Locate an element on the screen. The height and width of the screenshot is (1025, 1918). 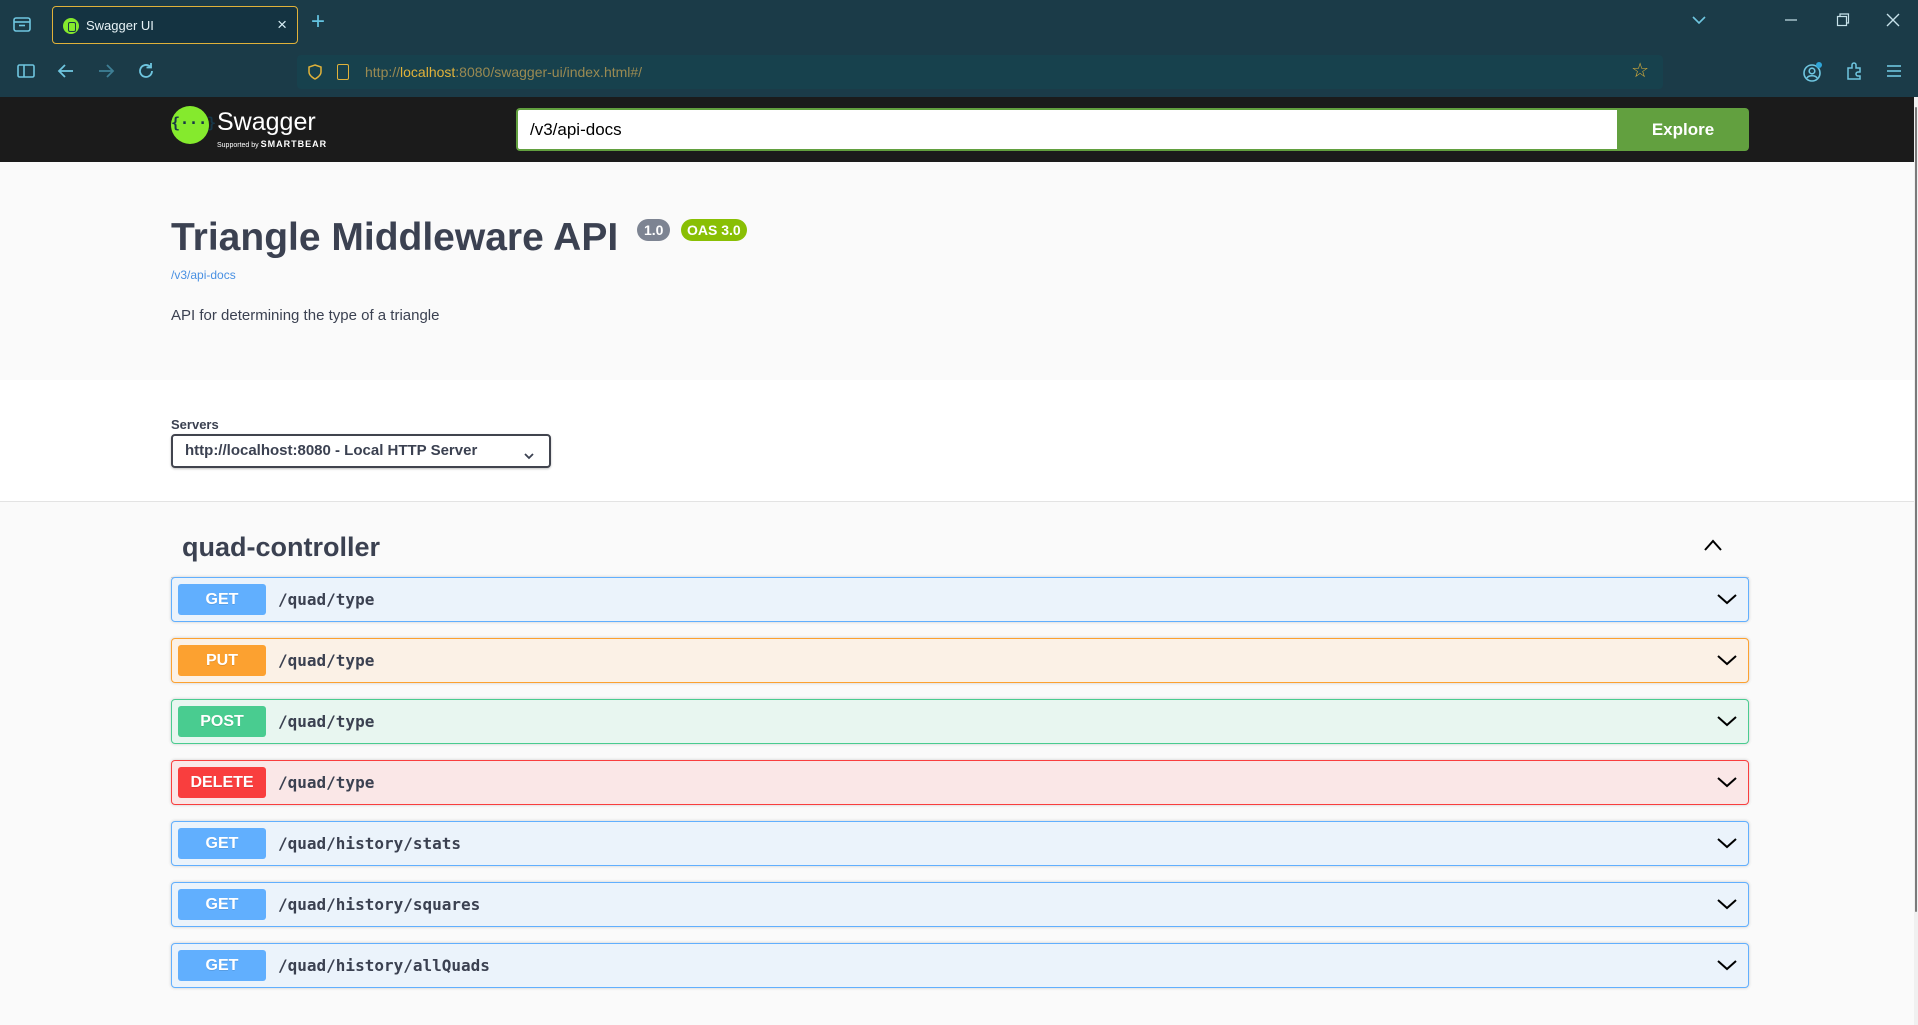
tag-section-header: quad-controller is located at coordinates (960, 540).